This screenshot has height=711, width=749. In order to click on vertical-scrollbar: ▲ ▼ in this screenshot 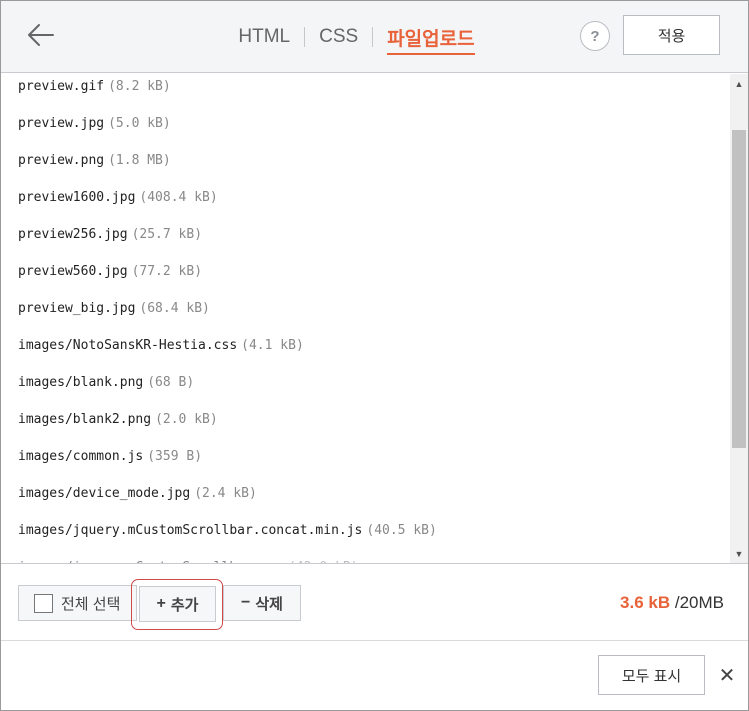, I will do `click(739, 318)`.